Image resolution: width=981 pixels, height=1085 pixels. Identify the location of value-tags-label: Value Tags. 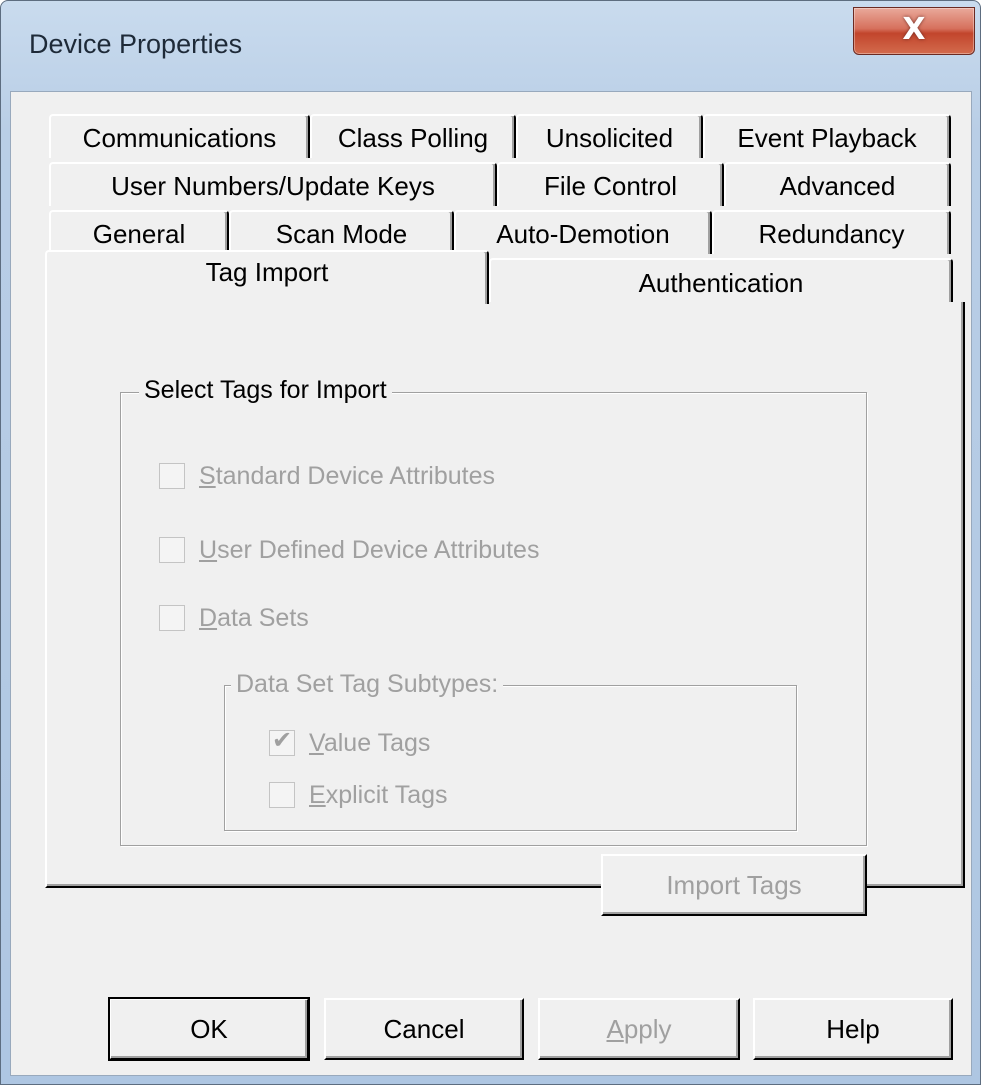
(370, 743).